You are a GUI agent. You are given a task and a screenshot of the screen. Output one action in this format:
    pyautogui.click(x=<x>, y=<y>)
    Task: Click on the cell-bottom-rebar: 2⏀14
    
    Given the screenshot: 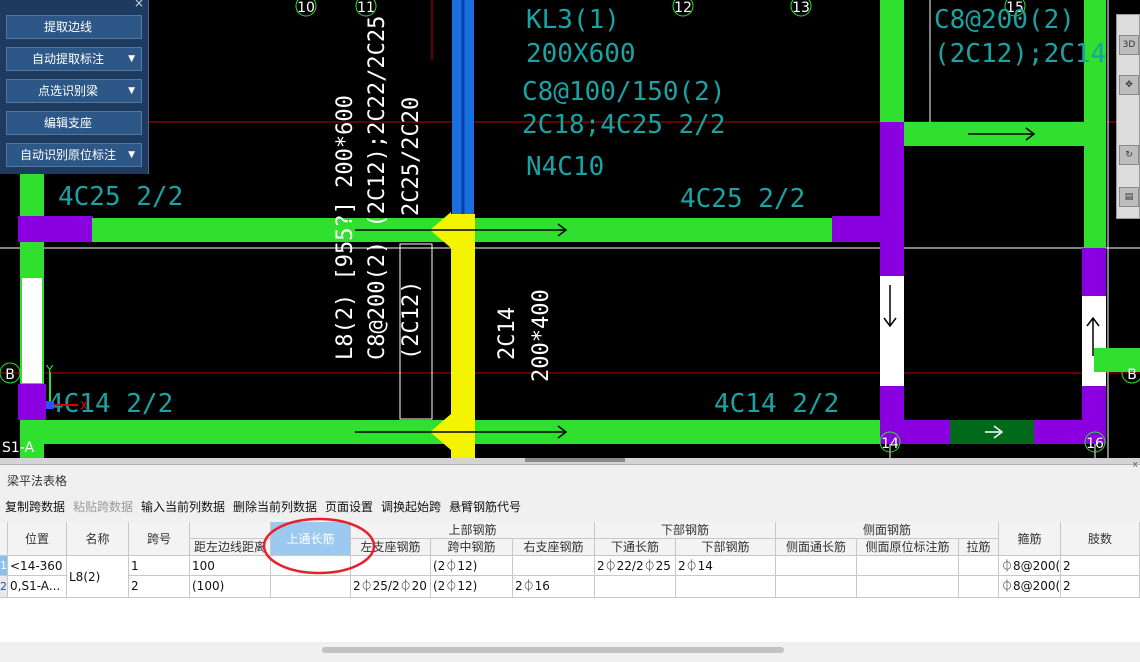 What is the action you would take?
    pyautogui.click(x=726, y=566)
    